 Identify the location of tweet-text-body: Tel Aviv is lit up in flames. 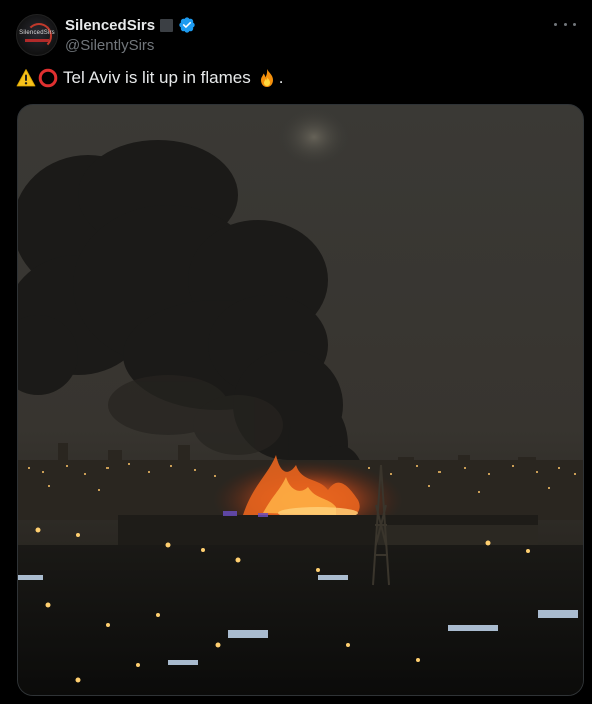
(157, 77).